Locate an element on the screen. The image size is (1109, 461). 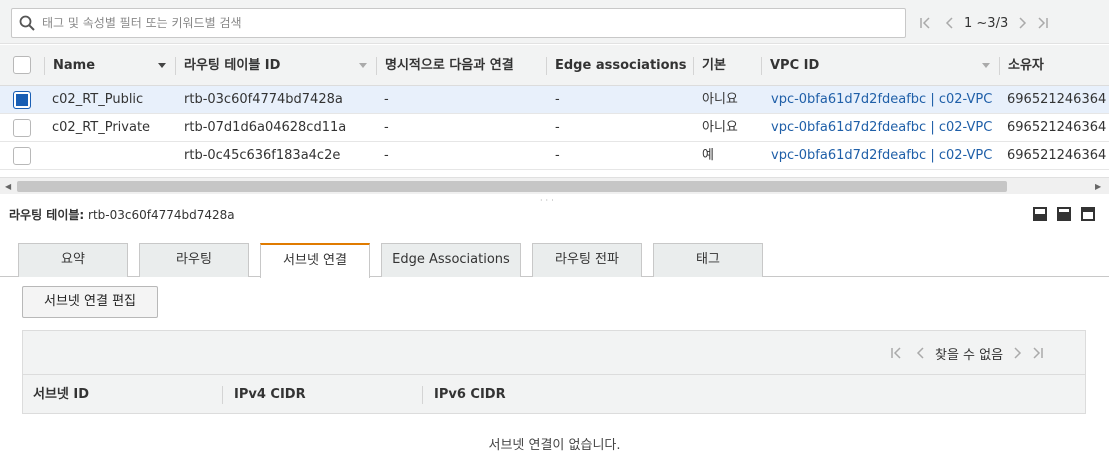
top-pager: 1 ~3/3 is located at coordinates (984, 23).